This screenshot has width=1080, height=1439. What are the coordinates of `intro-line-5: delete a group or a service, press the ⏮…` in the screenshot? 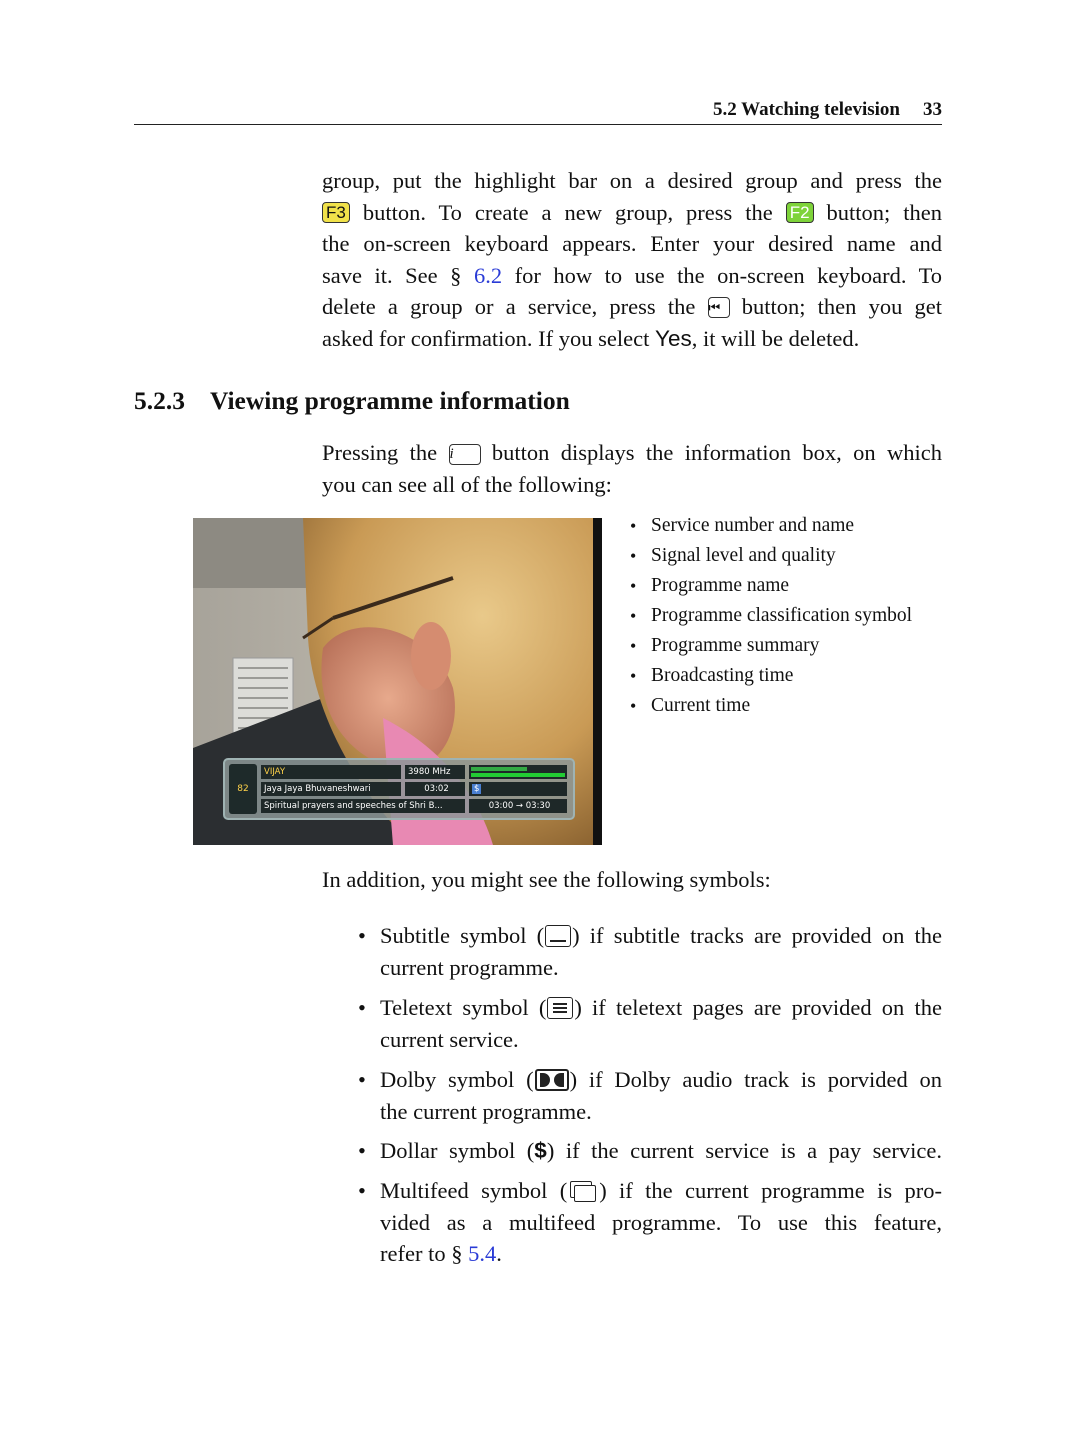 It's located at (632, 307).